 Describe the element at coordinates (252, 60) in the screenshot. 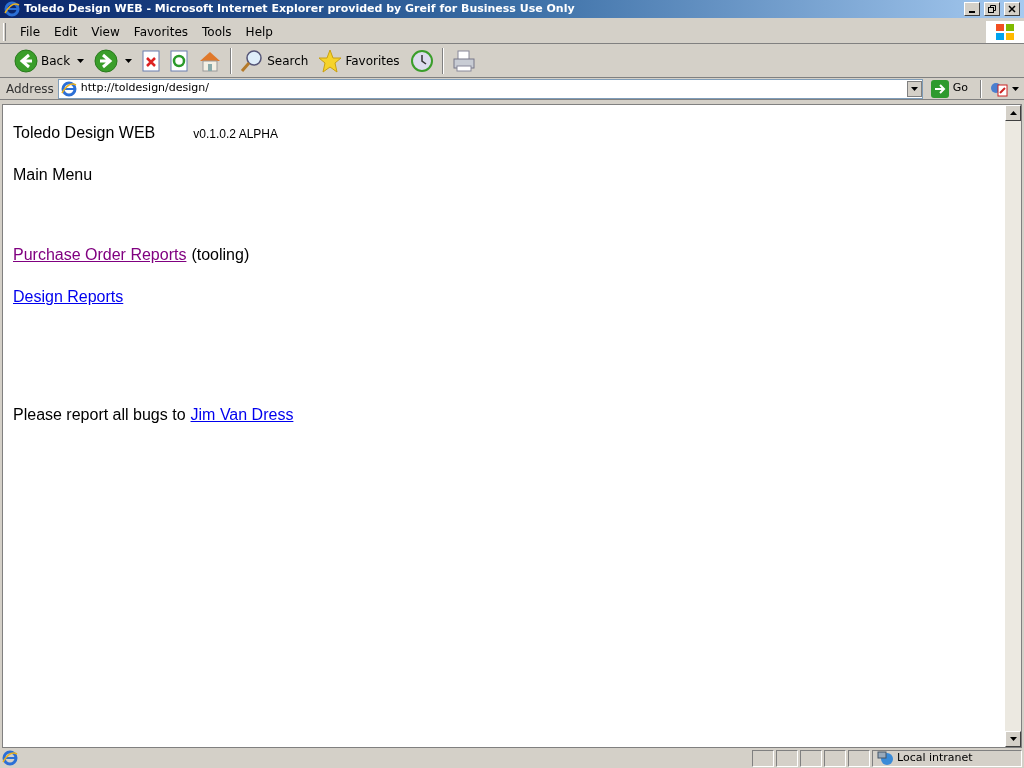

I see `search-icon` at that location.